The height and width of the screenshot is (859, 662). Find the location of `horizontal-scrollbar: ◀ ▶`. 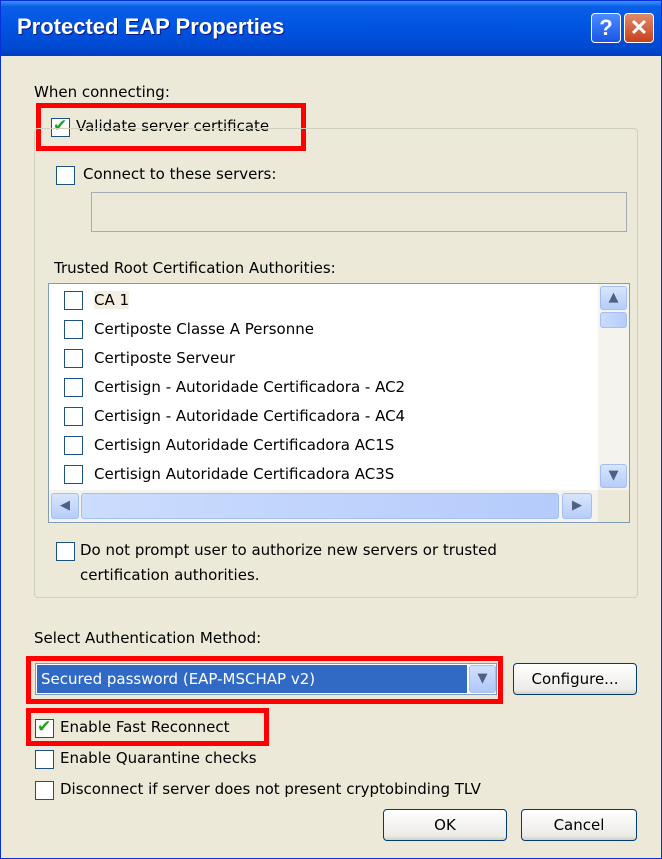

horizontal-scrollbar: ◀ ▶ is located at coordinates (323, 506).